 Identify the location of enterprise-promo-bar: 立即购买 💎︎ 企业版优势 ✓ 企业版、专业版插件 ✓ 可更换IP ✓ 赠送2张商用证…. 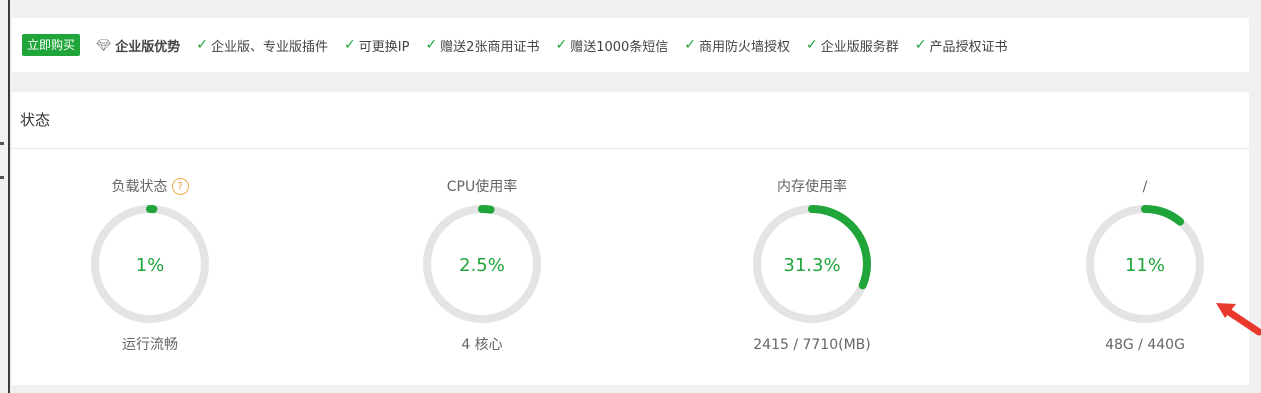
(630, 45).